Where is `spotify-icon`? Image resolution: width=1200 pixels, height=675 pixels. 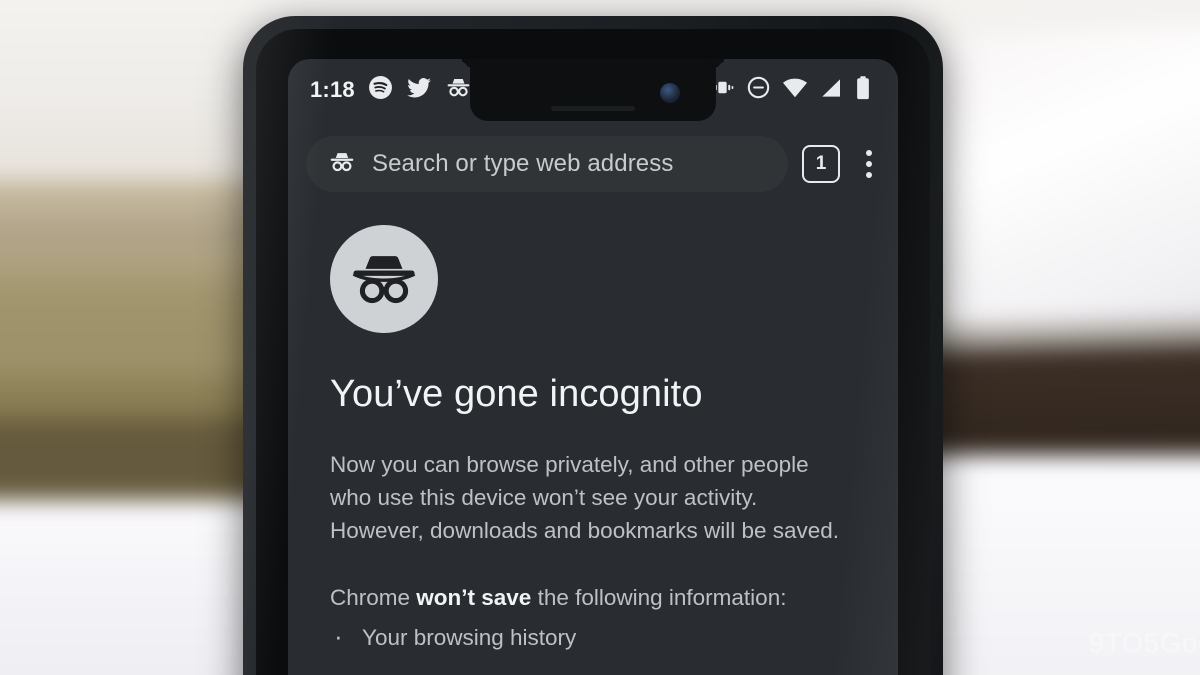 spotify-icon is located at coordinates (380, 90).